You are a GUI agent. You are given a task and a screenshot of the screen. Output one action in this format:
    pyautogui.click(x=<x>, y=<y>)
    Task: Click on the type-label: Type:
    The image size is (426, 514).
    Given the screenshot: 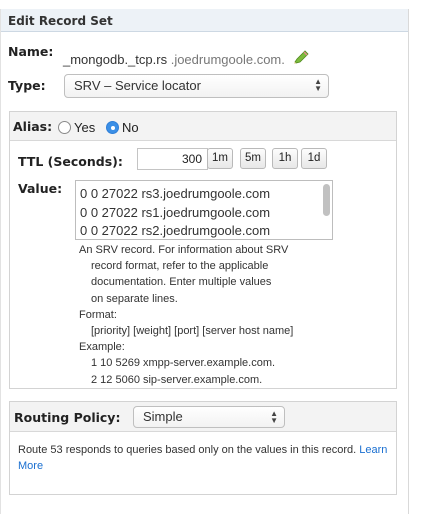 What is the action you would take?
    pyautogui.click(x=27, y=85)
    